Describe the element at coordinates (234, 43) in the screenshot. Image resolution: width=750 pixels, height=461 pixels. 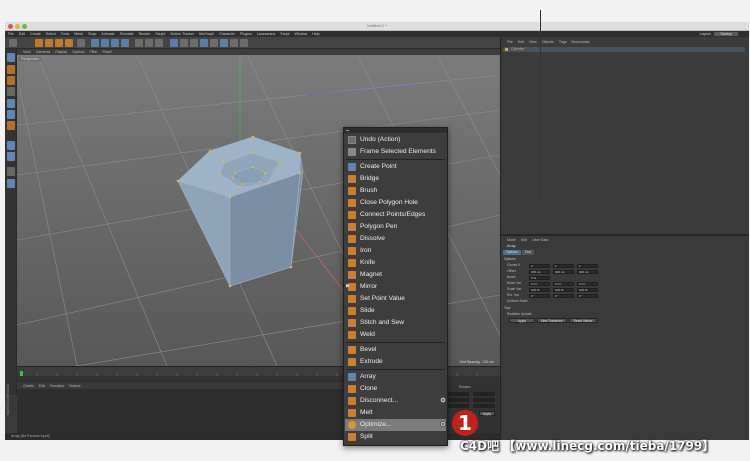
I see `camera-object-icon` at that location.